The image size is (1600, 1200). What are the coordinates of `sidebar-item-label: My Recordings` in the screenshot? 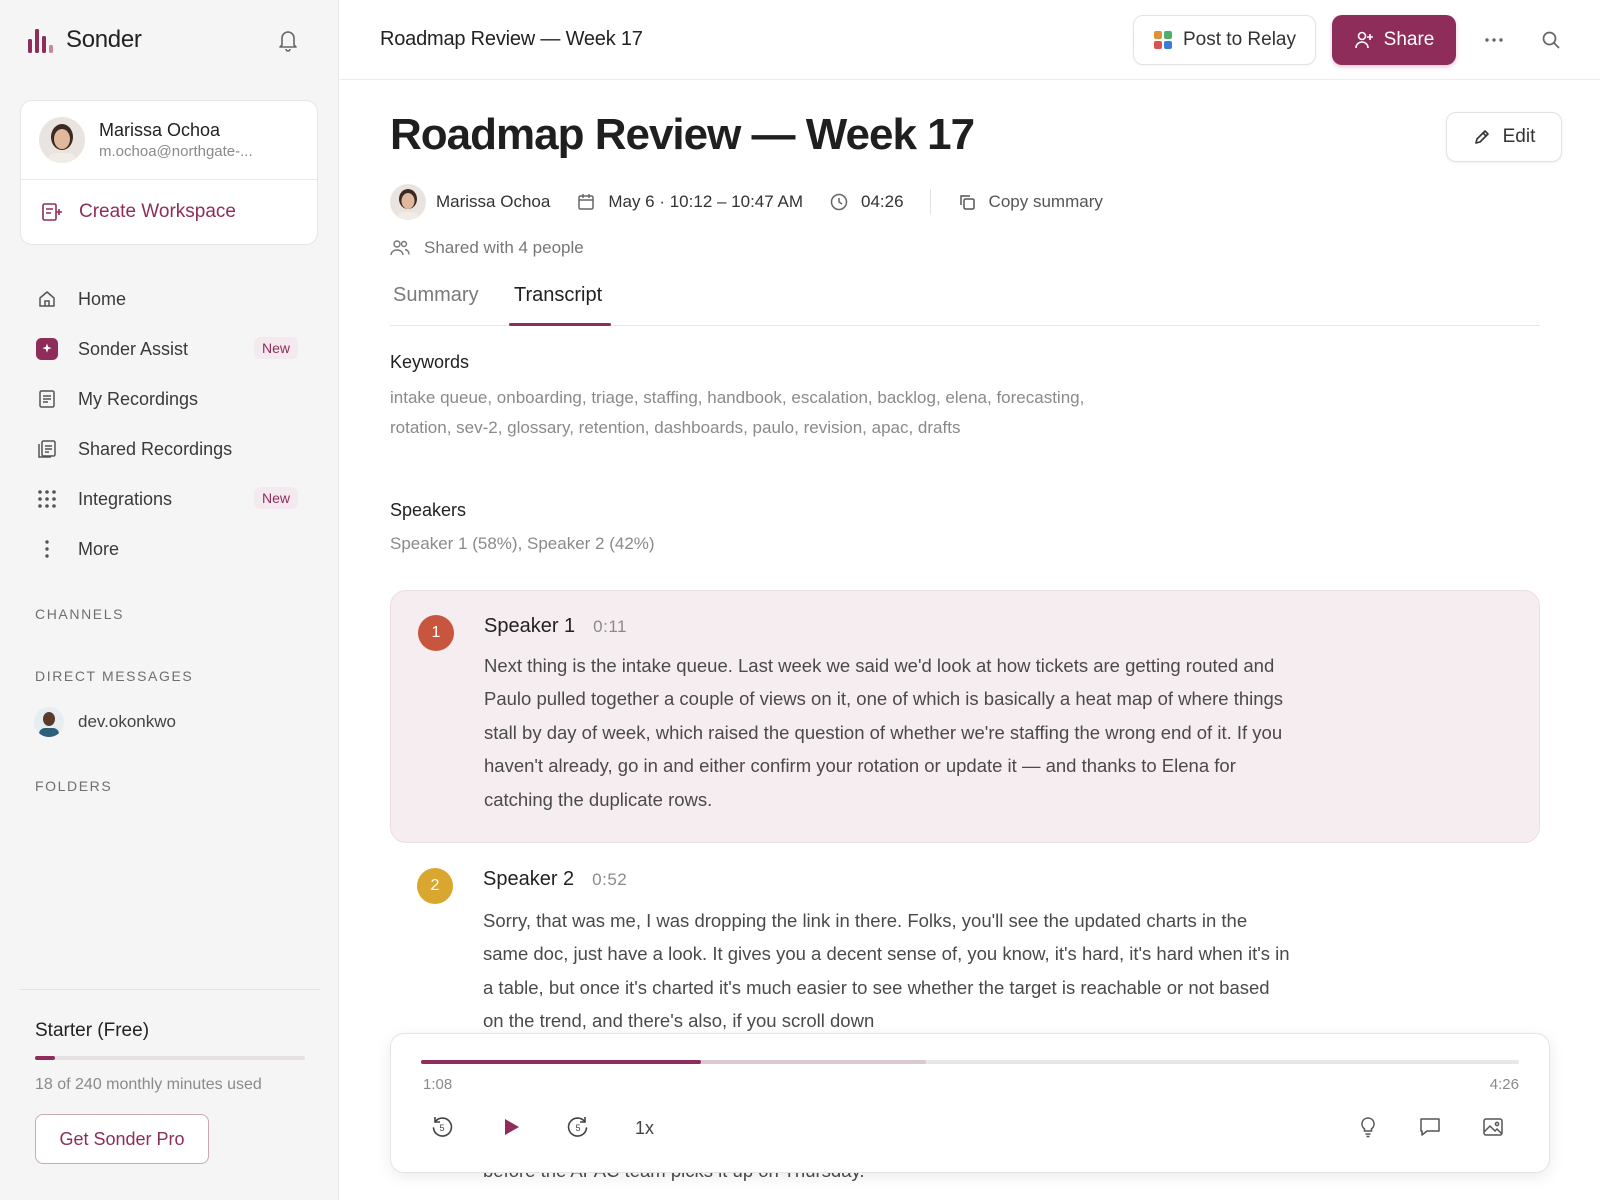 It's located at (138, 398).